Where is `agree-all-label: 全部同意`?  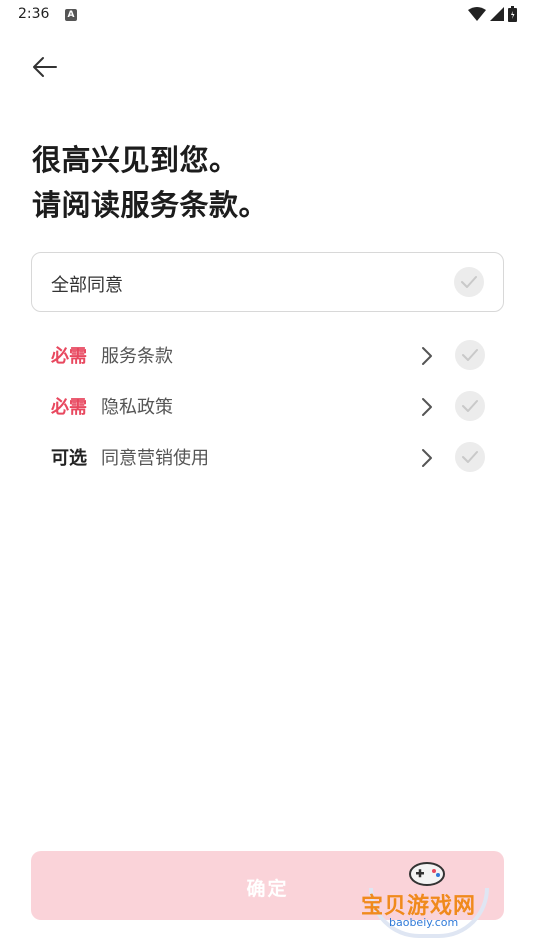 agree-all-label: 全部同意 is located at coordinates (87, 285).